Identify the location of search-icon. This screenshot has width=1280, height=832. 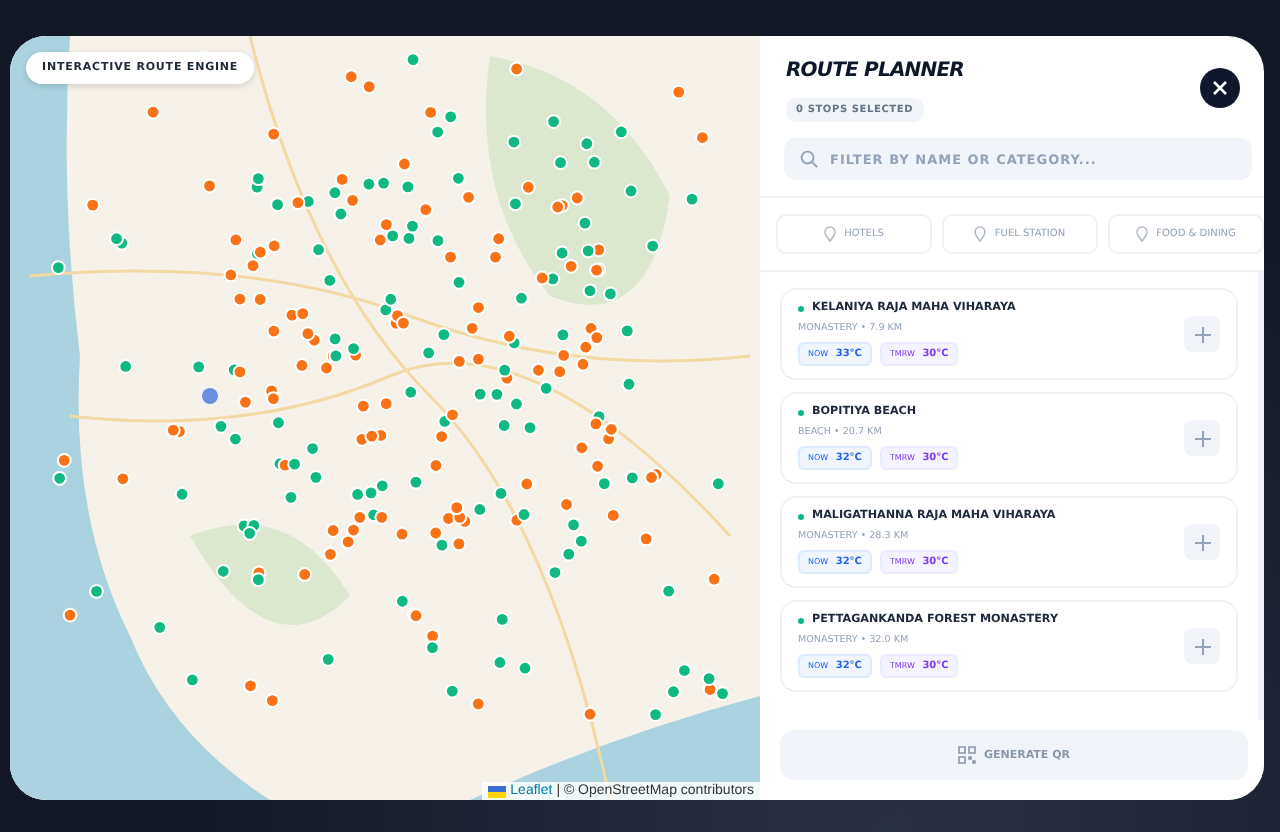
(809, 159).